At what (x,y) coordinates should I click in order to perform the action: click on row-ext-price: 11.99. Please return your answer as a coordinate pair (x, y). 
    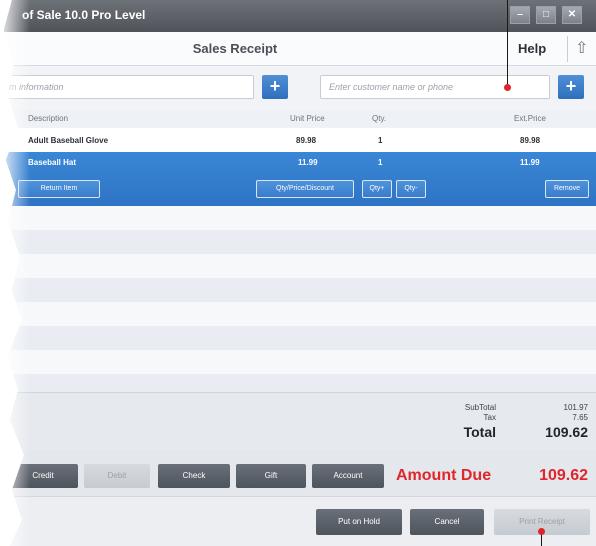
    Looking at the image, I should click on (530, 162).